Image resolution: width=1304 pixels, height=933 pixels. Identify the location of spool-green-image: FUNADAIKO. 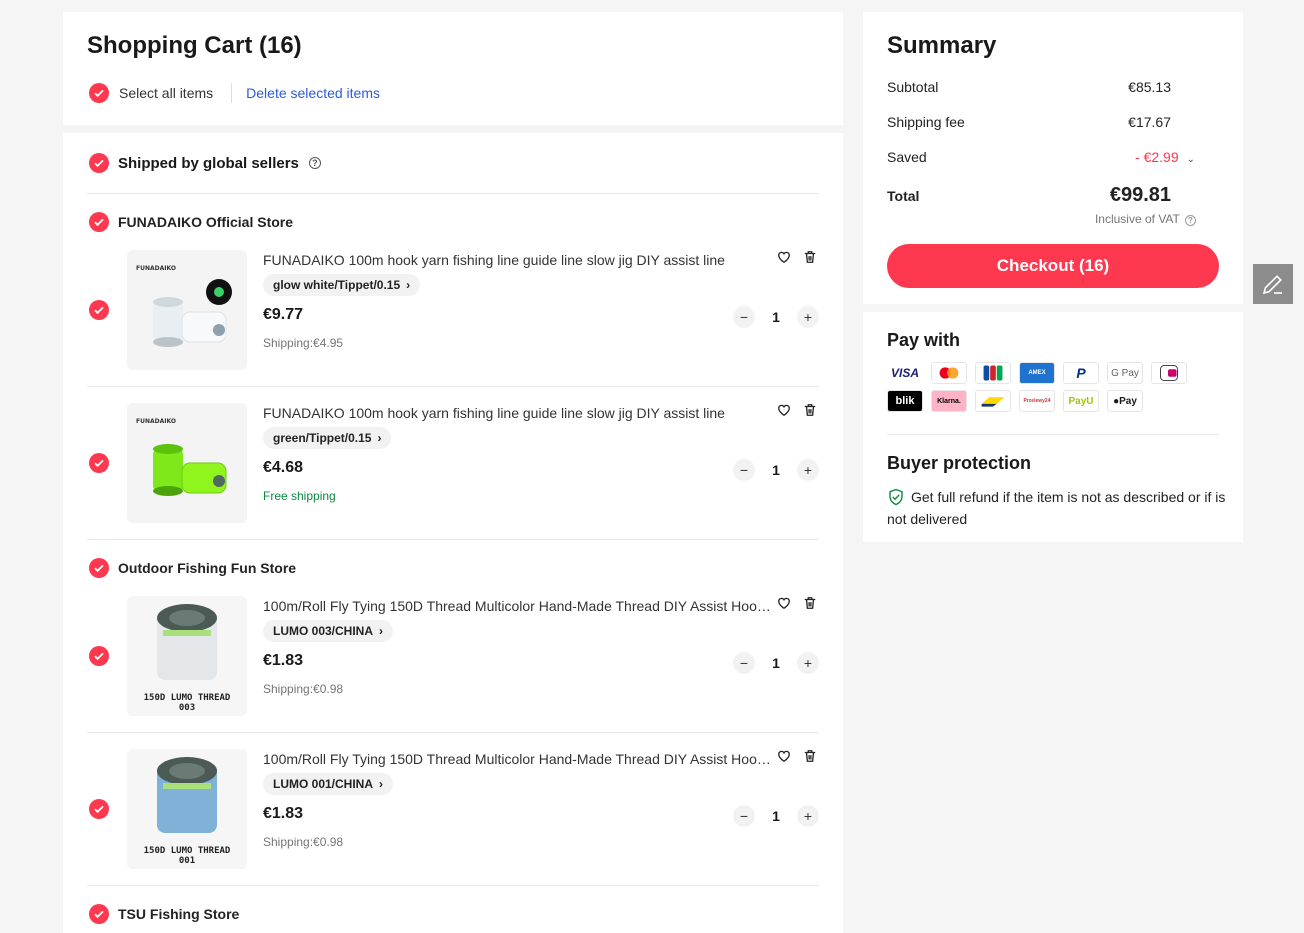
(187, 463).